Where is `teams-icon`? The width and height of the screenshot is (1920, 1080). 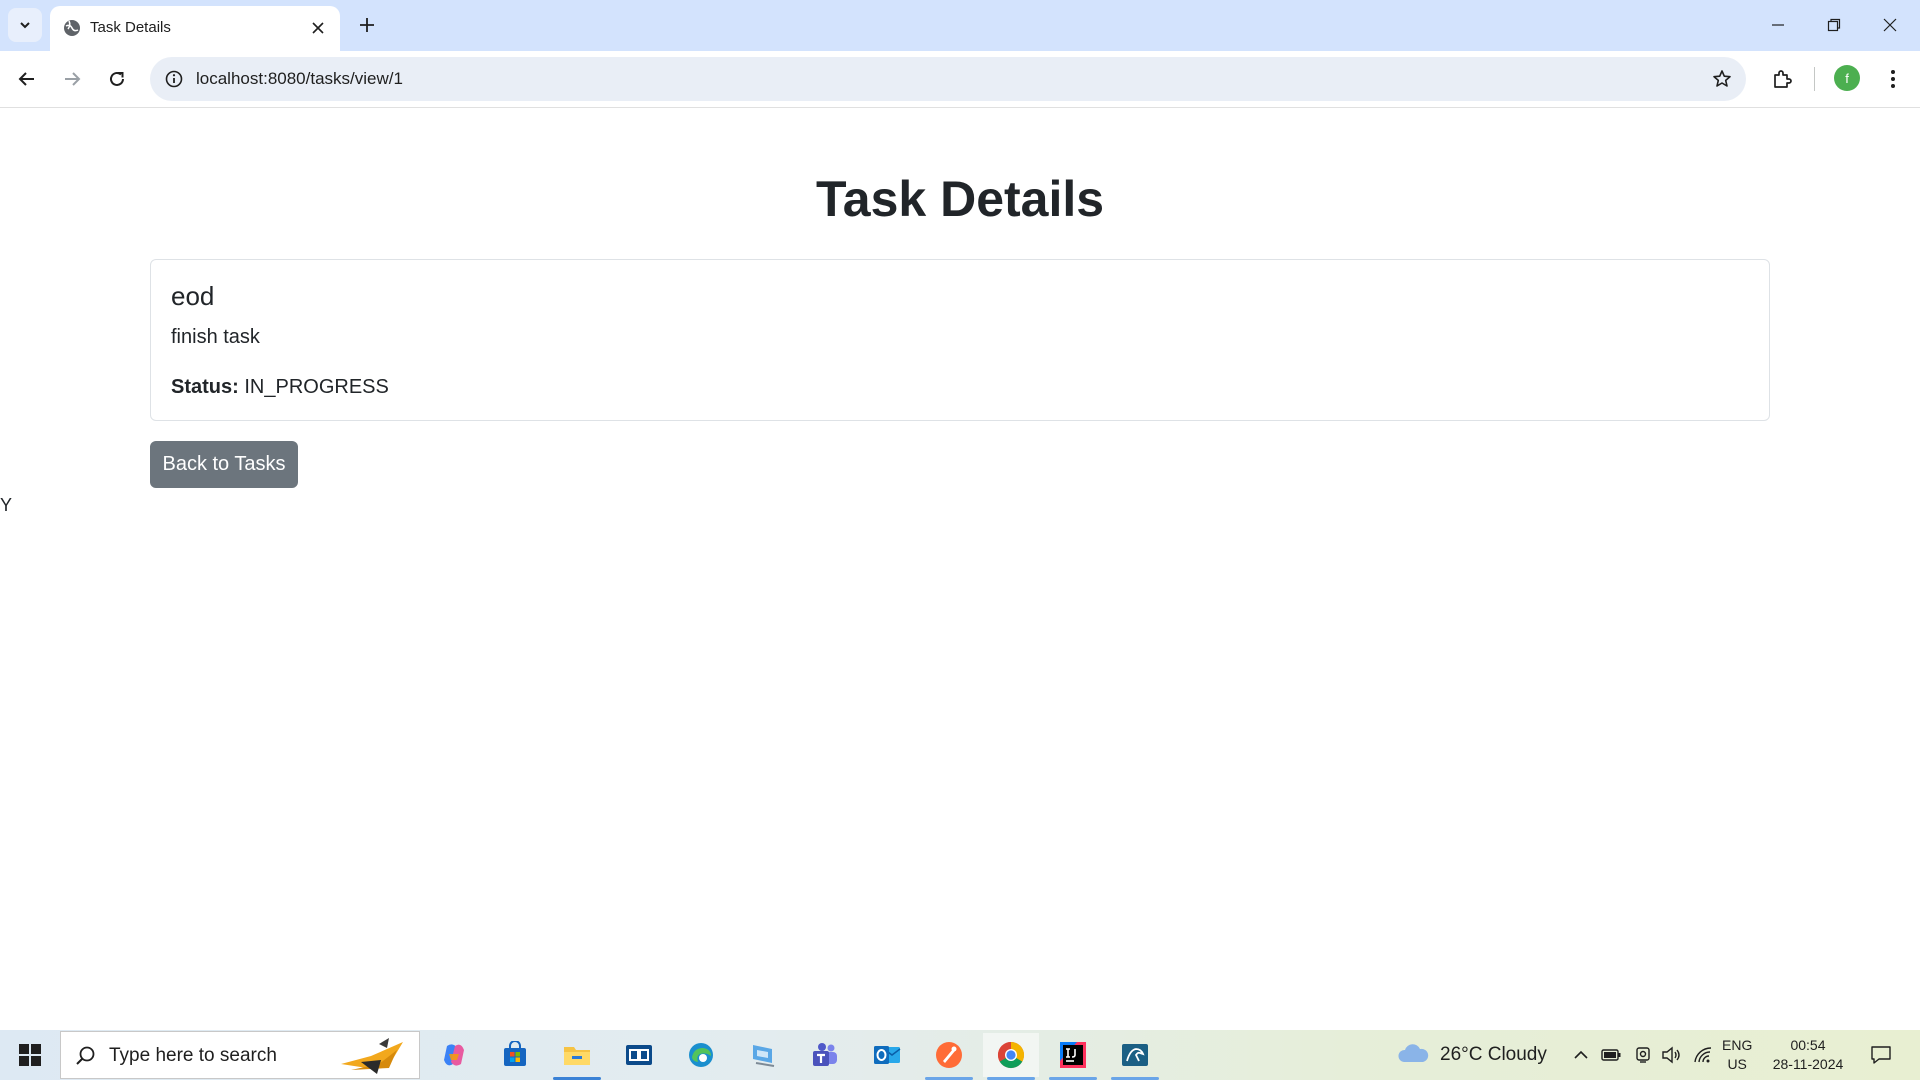 teams-icon is located at coordinates (825, 1054).